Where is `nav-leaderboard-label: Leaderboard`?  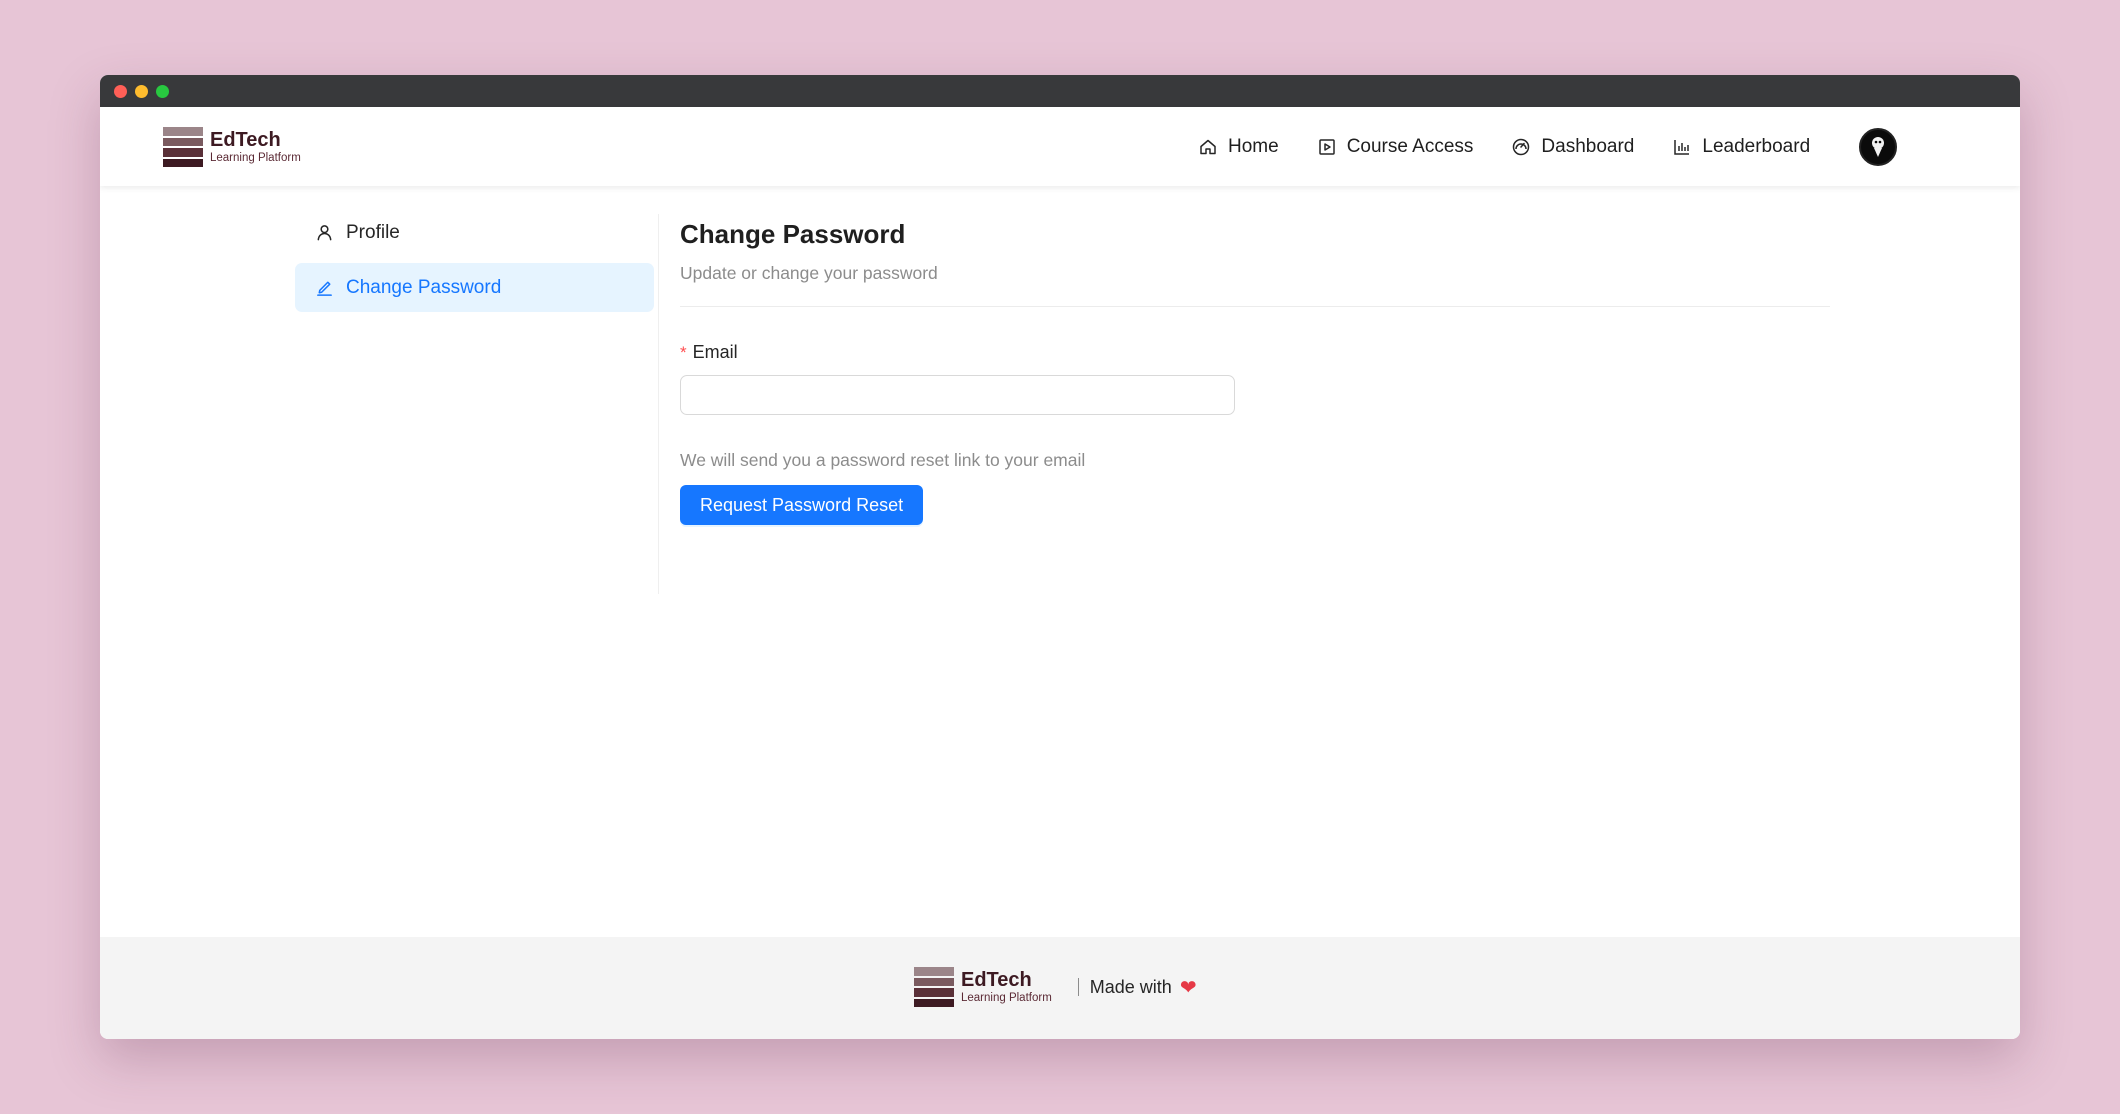
nav-leaderboard-label: Leaderboard is located at coordinates (1756, 146).